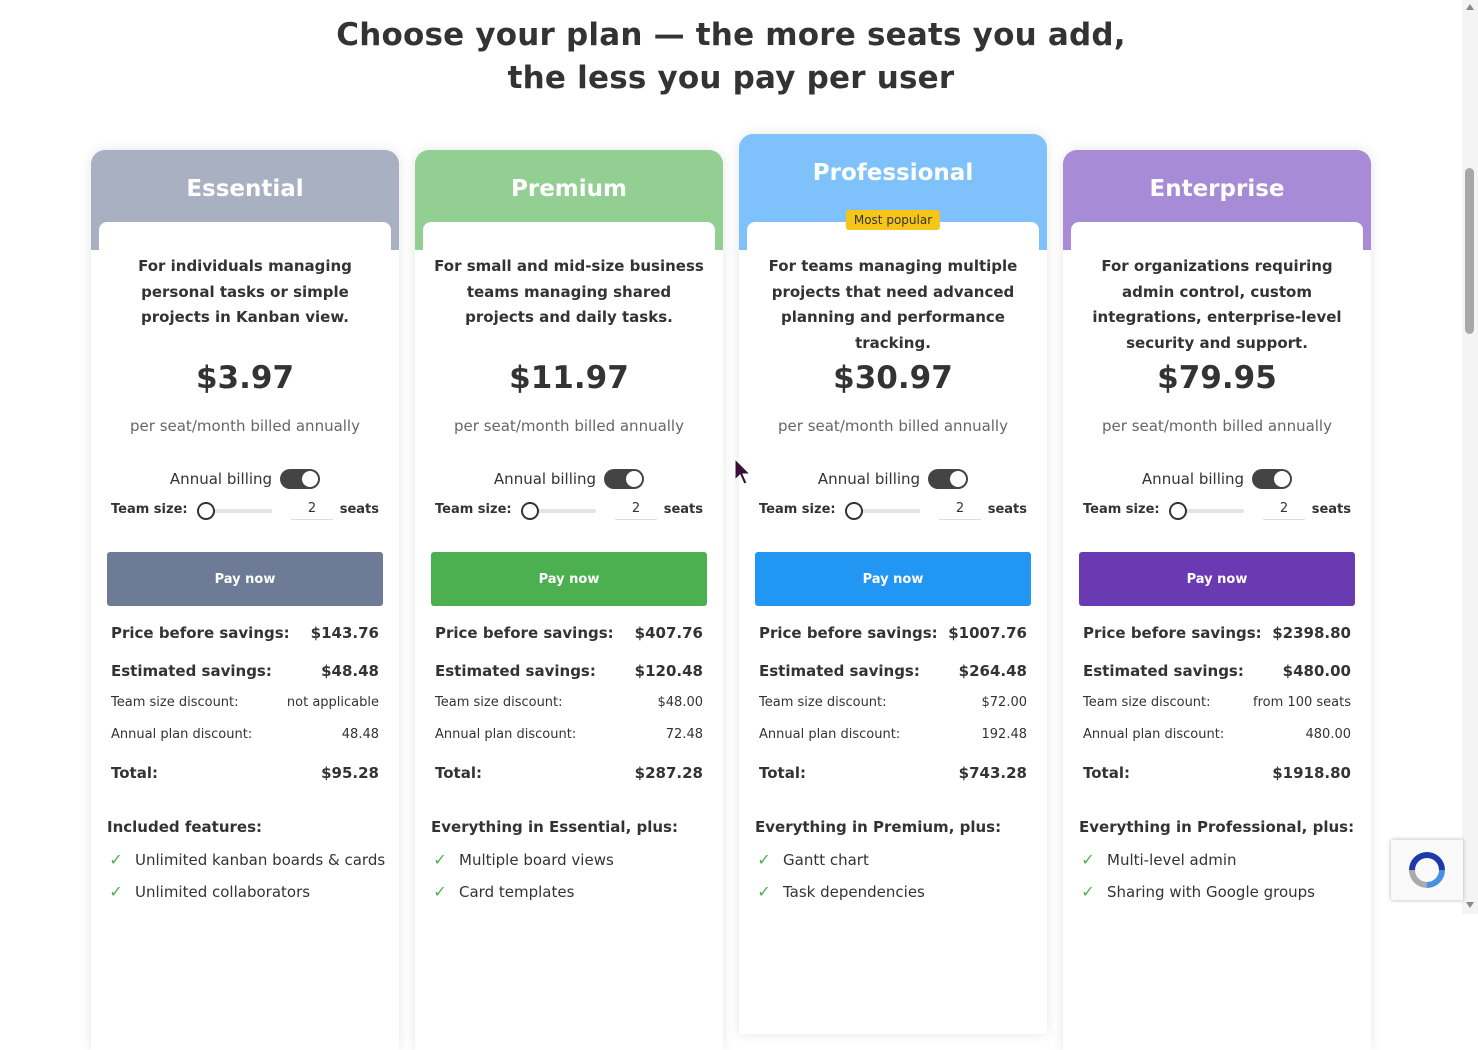 This screenshot has width=1478, height=1050. Describe the element at coordinates (1217, 702) in the screenshot. I see `team-size-discount-row: Team size discount: from 100 seats` at that location.